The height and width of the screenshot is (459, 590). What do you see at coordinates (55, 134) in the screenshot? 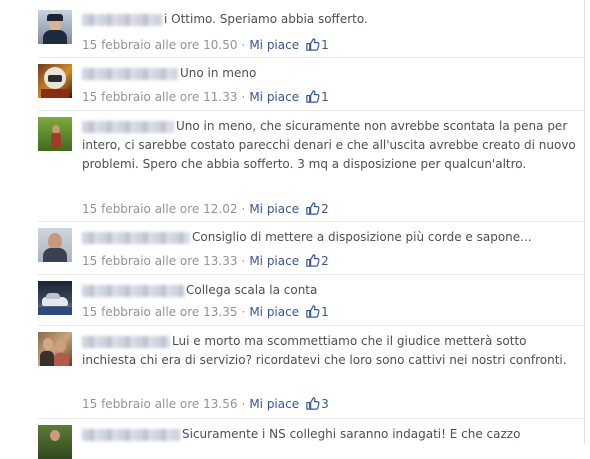
I see `garden-person-avatar` at bounding box center [55, 134].